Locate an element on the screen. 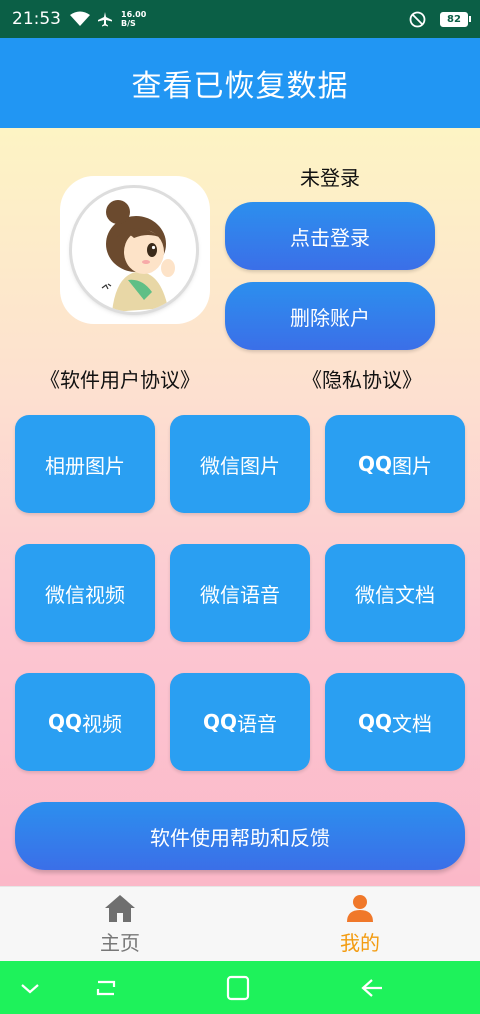 This screenshot has height=1014, width=480. tab-home-label: 主页 is located at coordinates (120, 943).